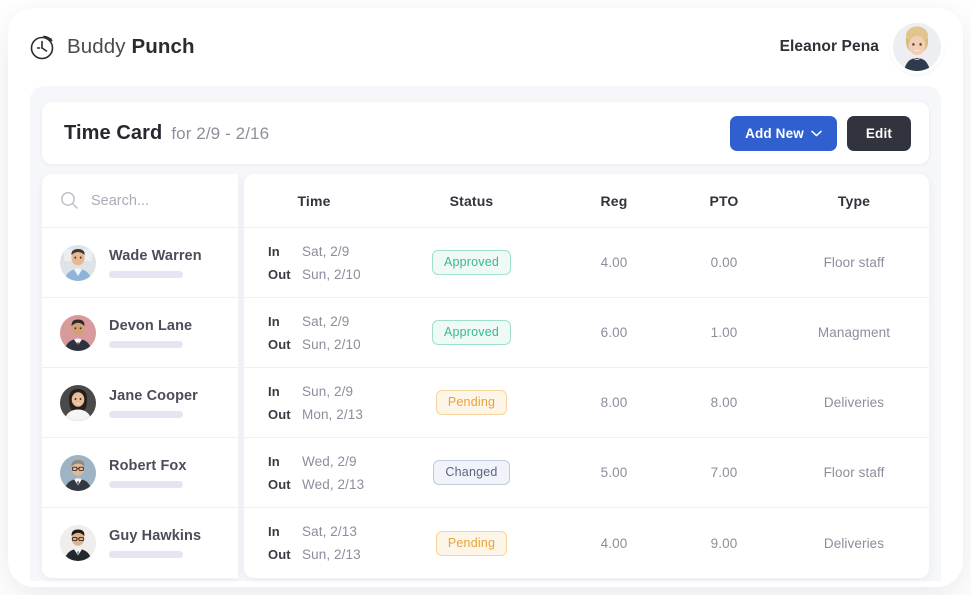  I want to click on list-item: Devon Lane, so click(140, 333).